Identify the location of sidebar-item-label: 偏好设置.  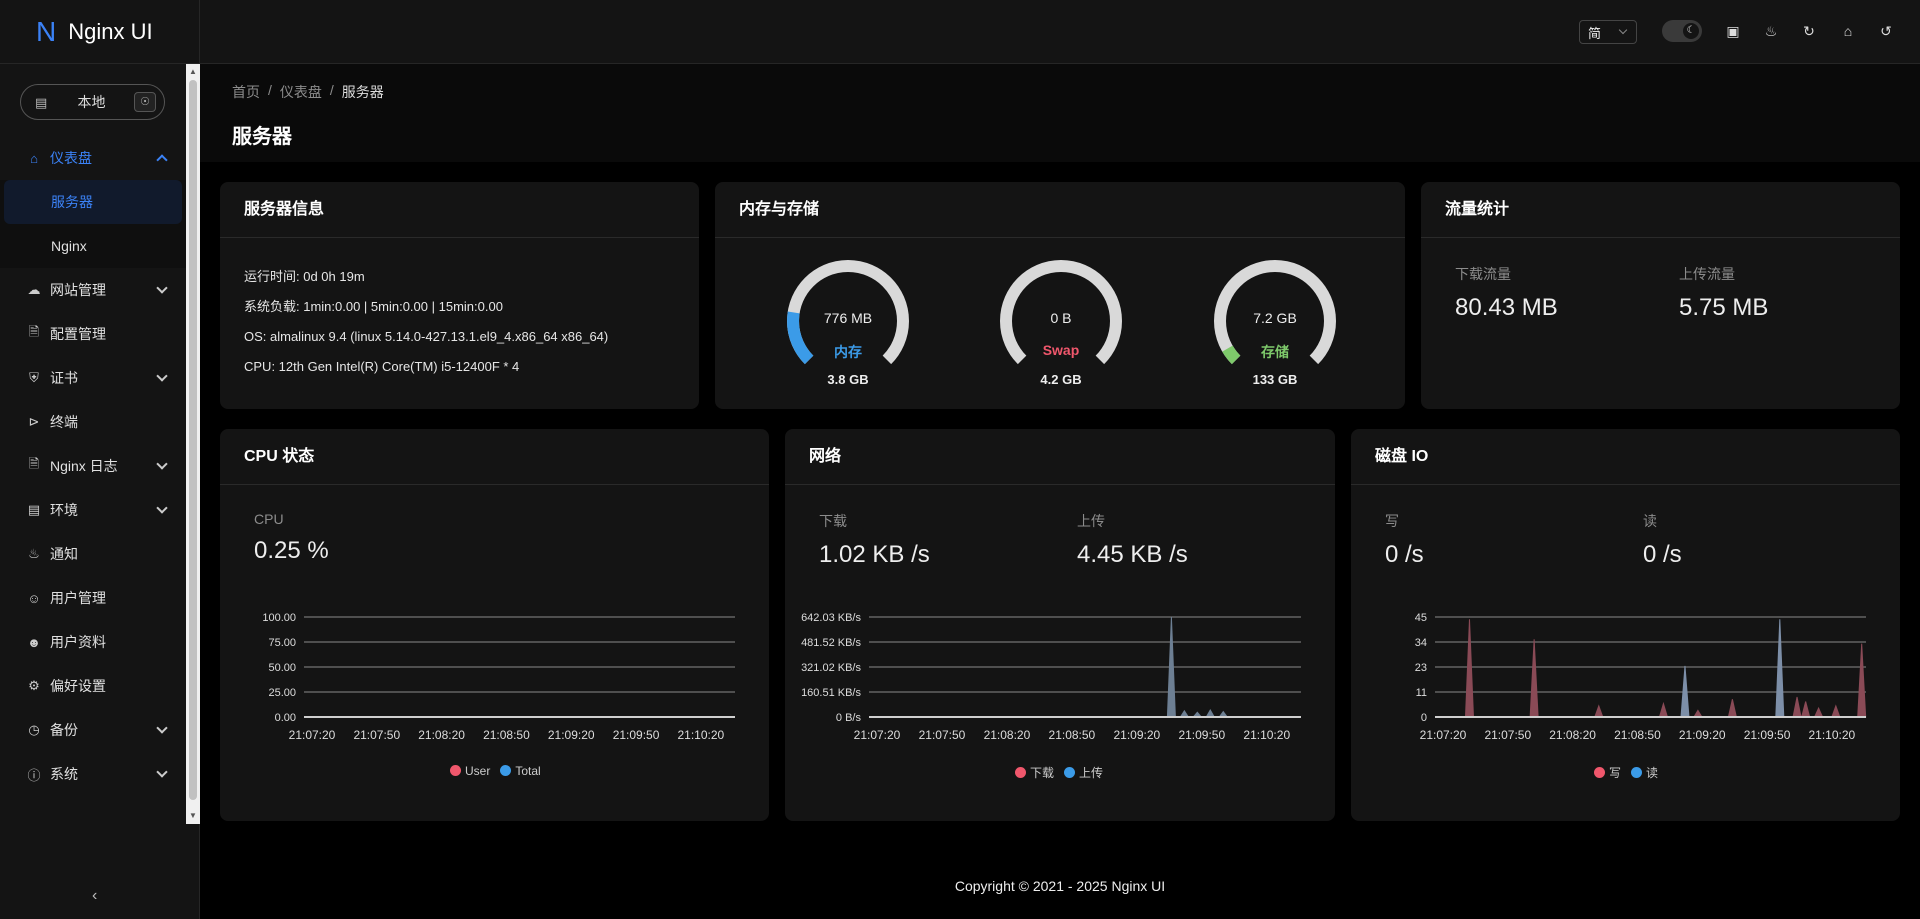
(78, 686).